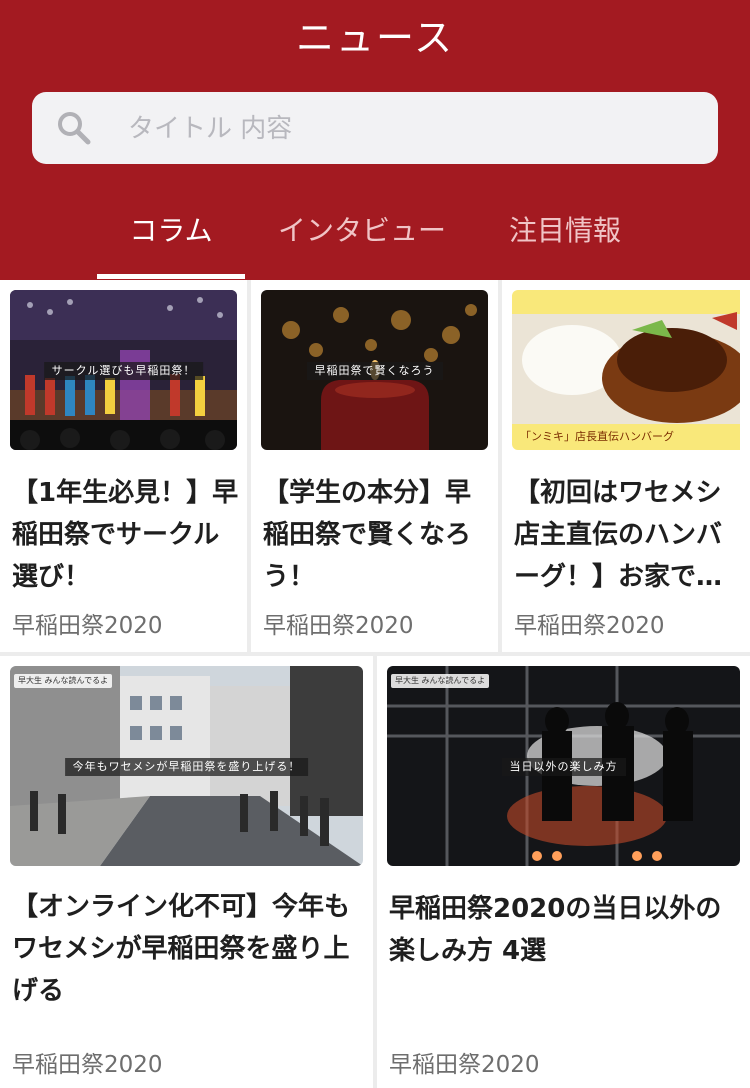 The height and width of the screenshot is (1088, 750). I want to click on article-thumbnail: 早大生 みんな読んでるよ 当日以外の楽しみ方, so click(563, 766).